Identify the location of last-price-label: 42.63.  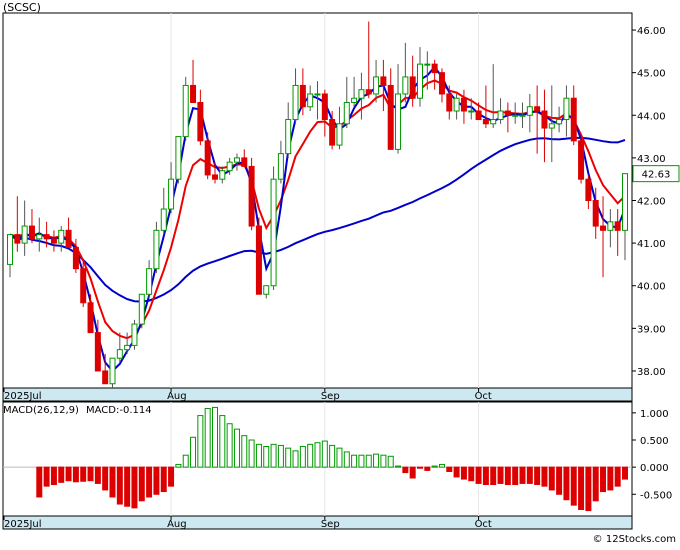
(656, 175).